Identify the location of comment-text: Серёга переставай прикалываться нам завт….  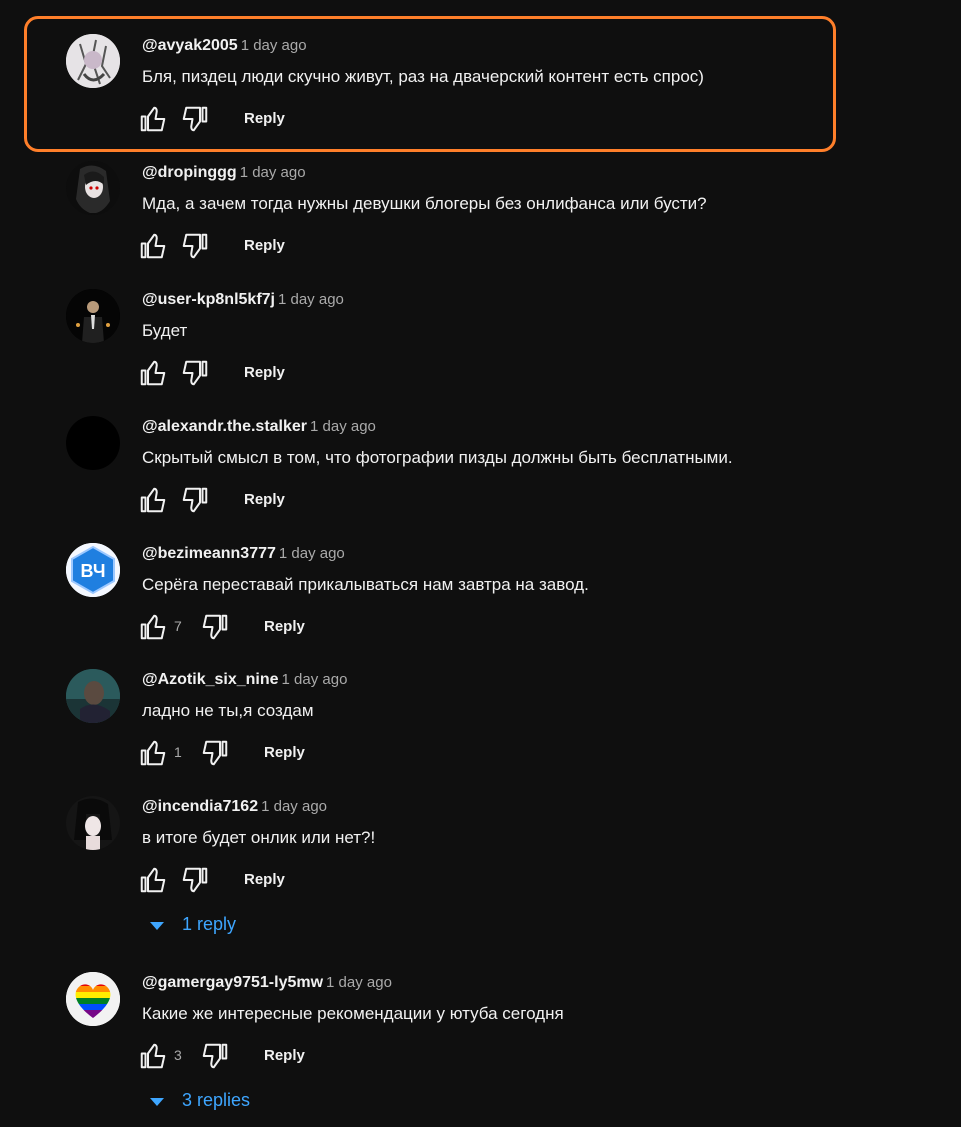
(365, 584).